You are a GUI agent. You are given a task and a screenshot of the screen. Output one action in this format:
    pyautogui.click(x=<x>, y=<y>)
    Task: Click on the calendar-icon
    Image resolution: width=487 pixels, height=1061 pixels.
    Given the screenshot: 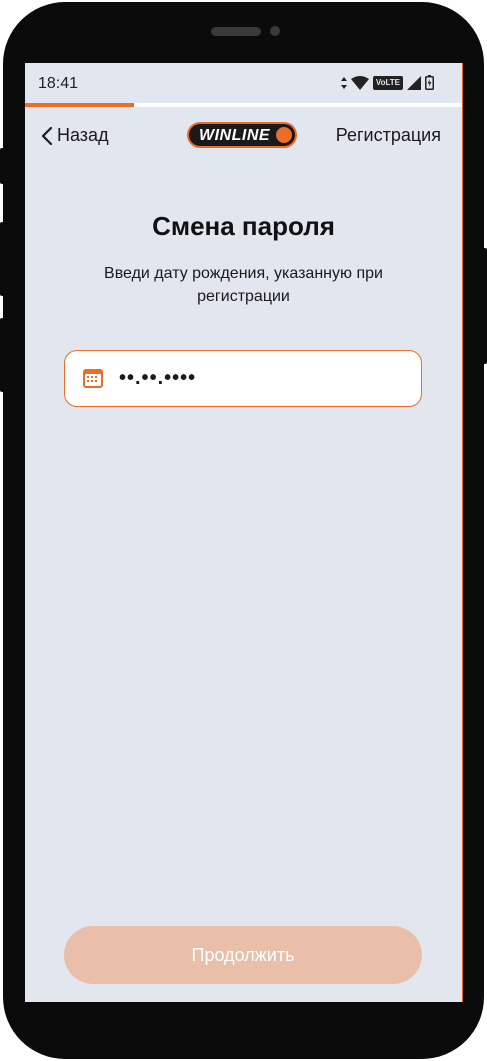 What is the action you would take?
    pyautogui.click(x=93, y=378)
    